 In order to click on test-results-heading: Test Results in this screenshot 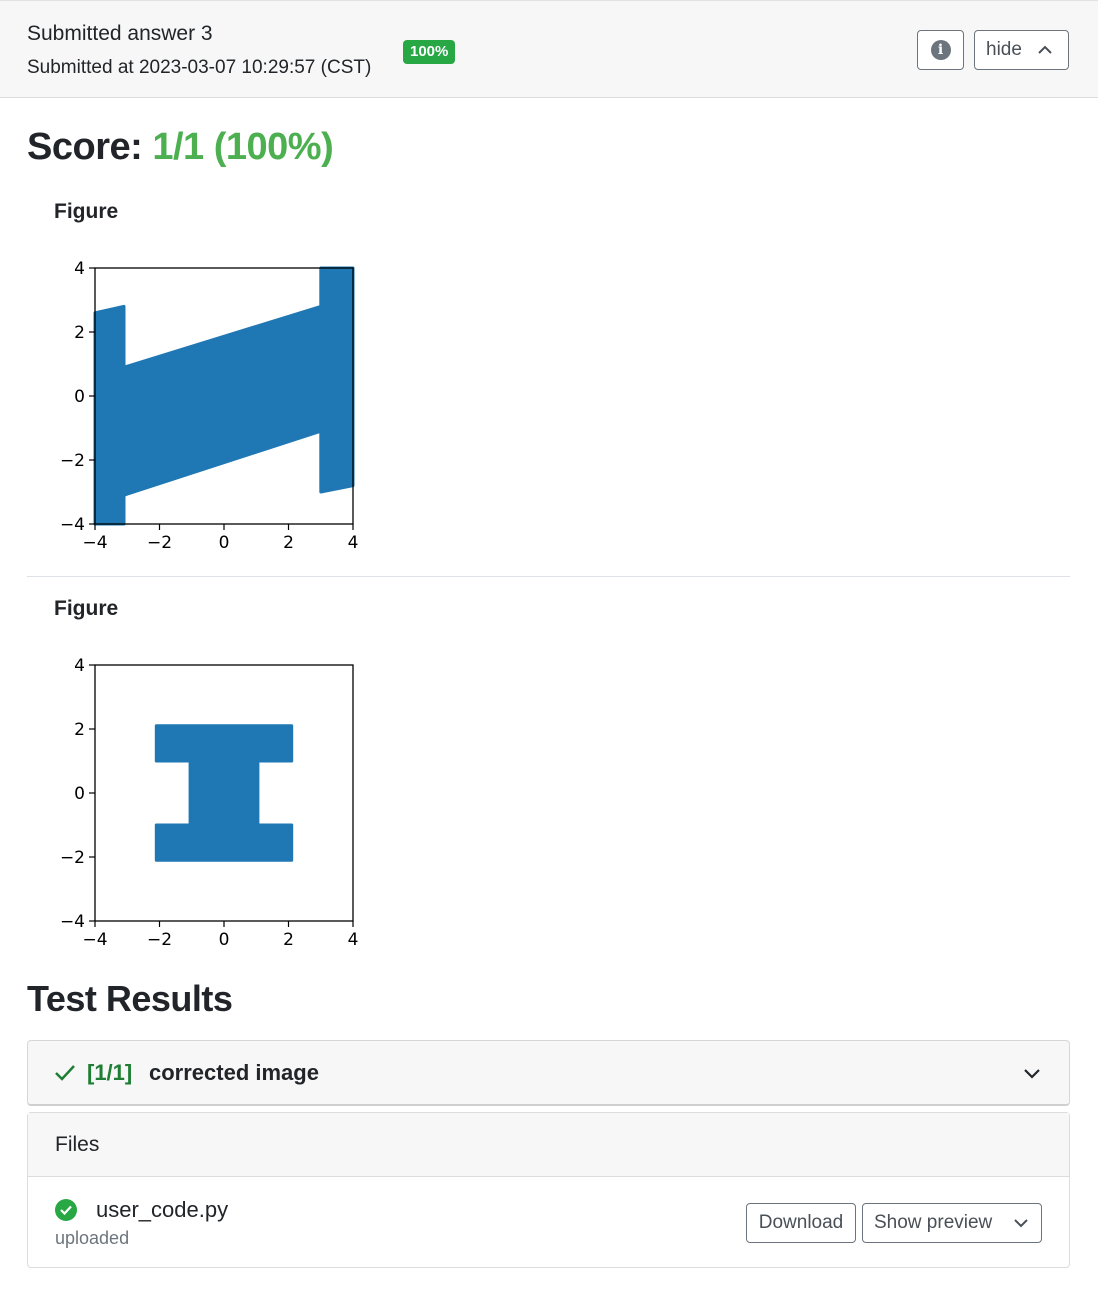, I will do `click(130, 998)`.